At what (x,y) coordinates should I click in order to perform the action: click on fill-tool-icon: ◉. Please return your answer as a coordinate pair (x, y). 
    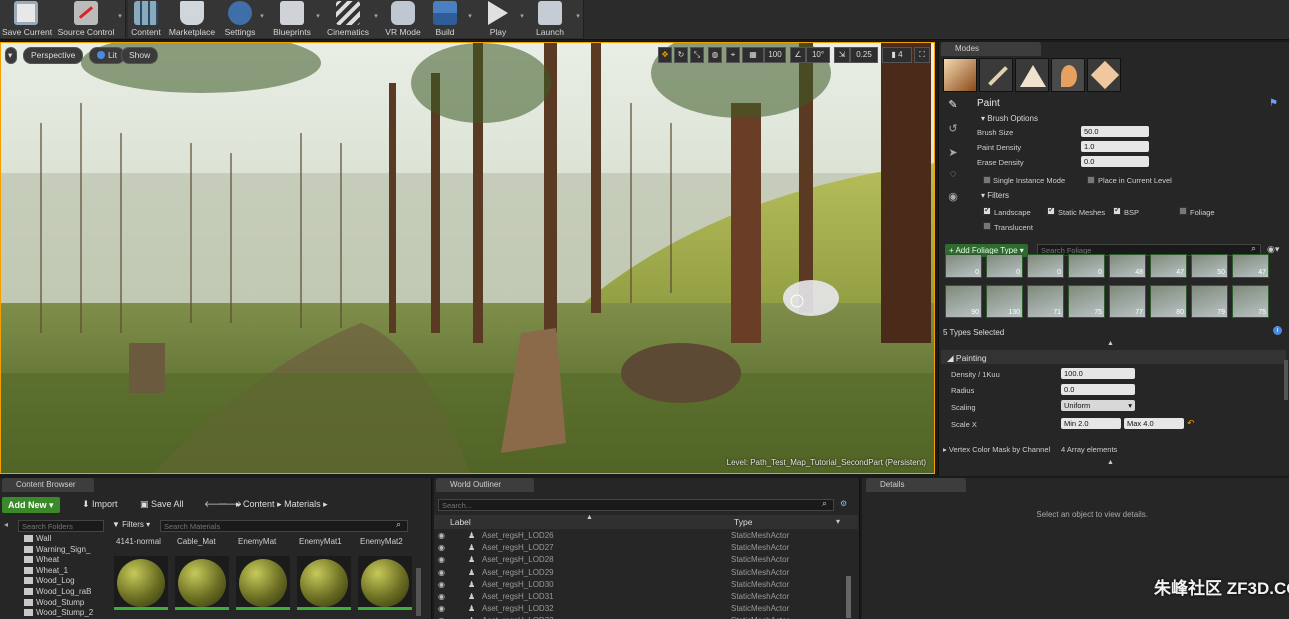
    Looking at the image, I should click on (953, 198).